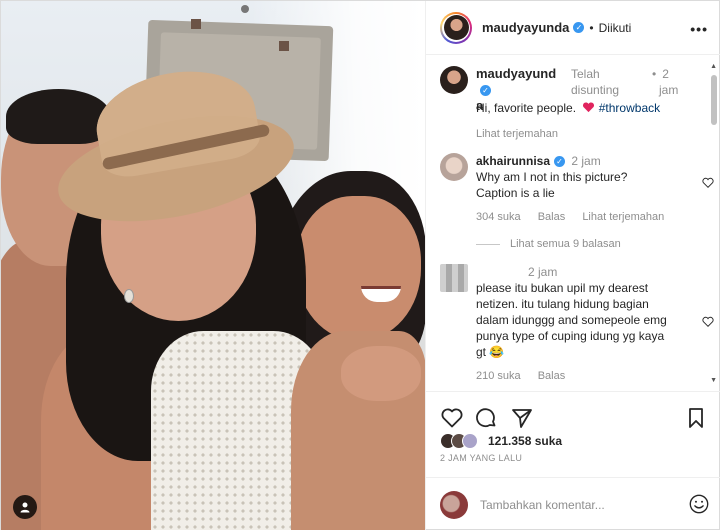  What do you see at coordinates (669, 90) in the screenshot?
I see `caption-time-line2: jam` at bounding box center [669, 90].